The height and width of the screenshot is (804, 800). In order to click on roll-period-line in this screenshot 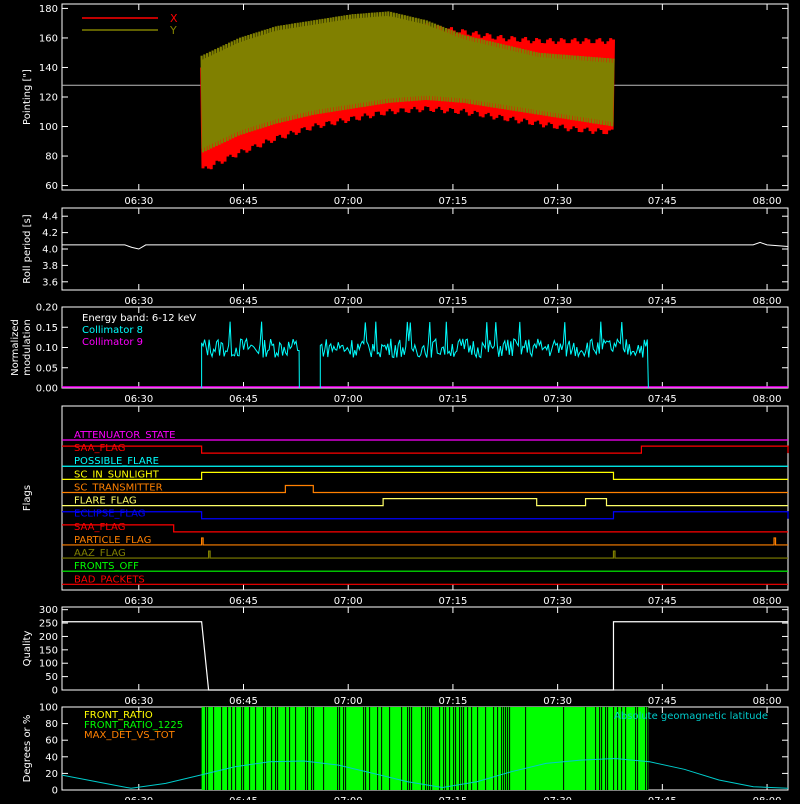, I will do `click(425, 245)`.